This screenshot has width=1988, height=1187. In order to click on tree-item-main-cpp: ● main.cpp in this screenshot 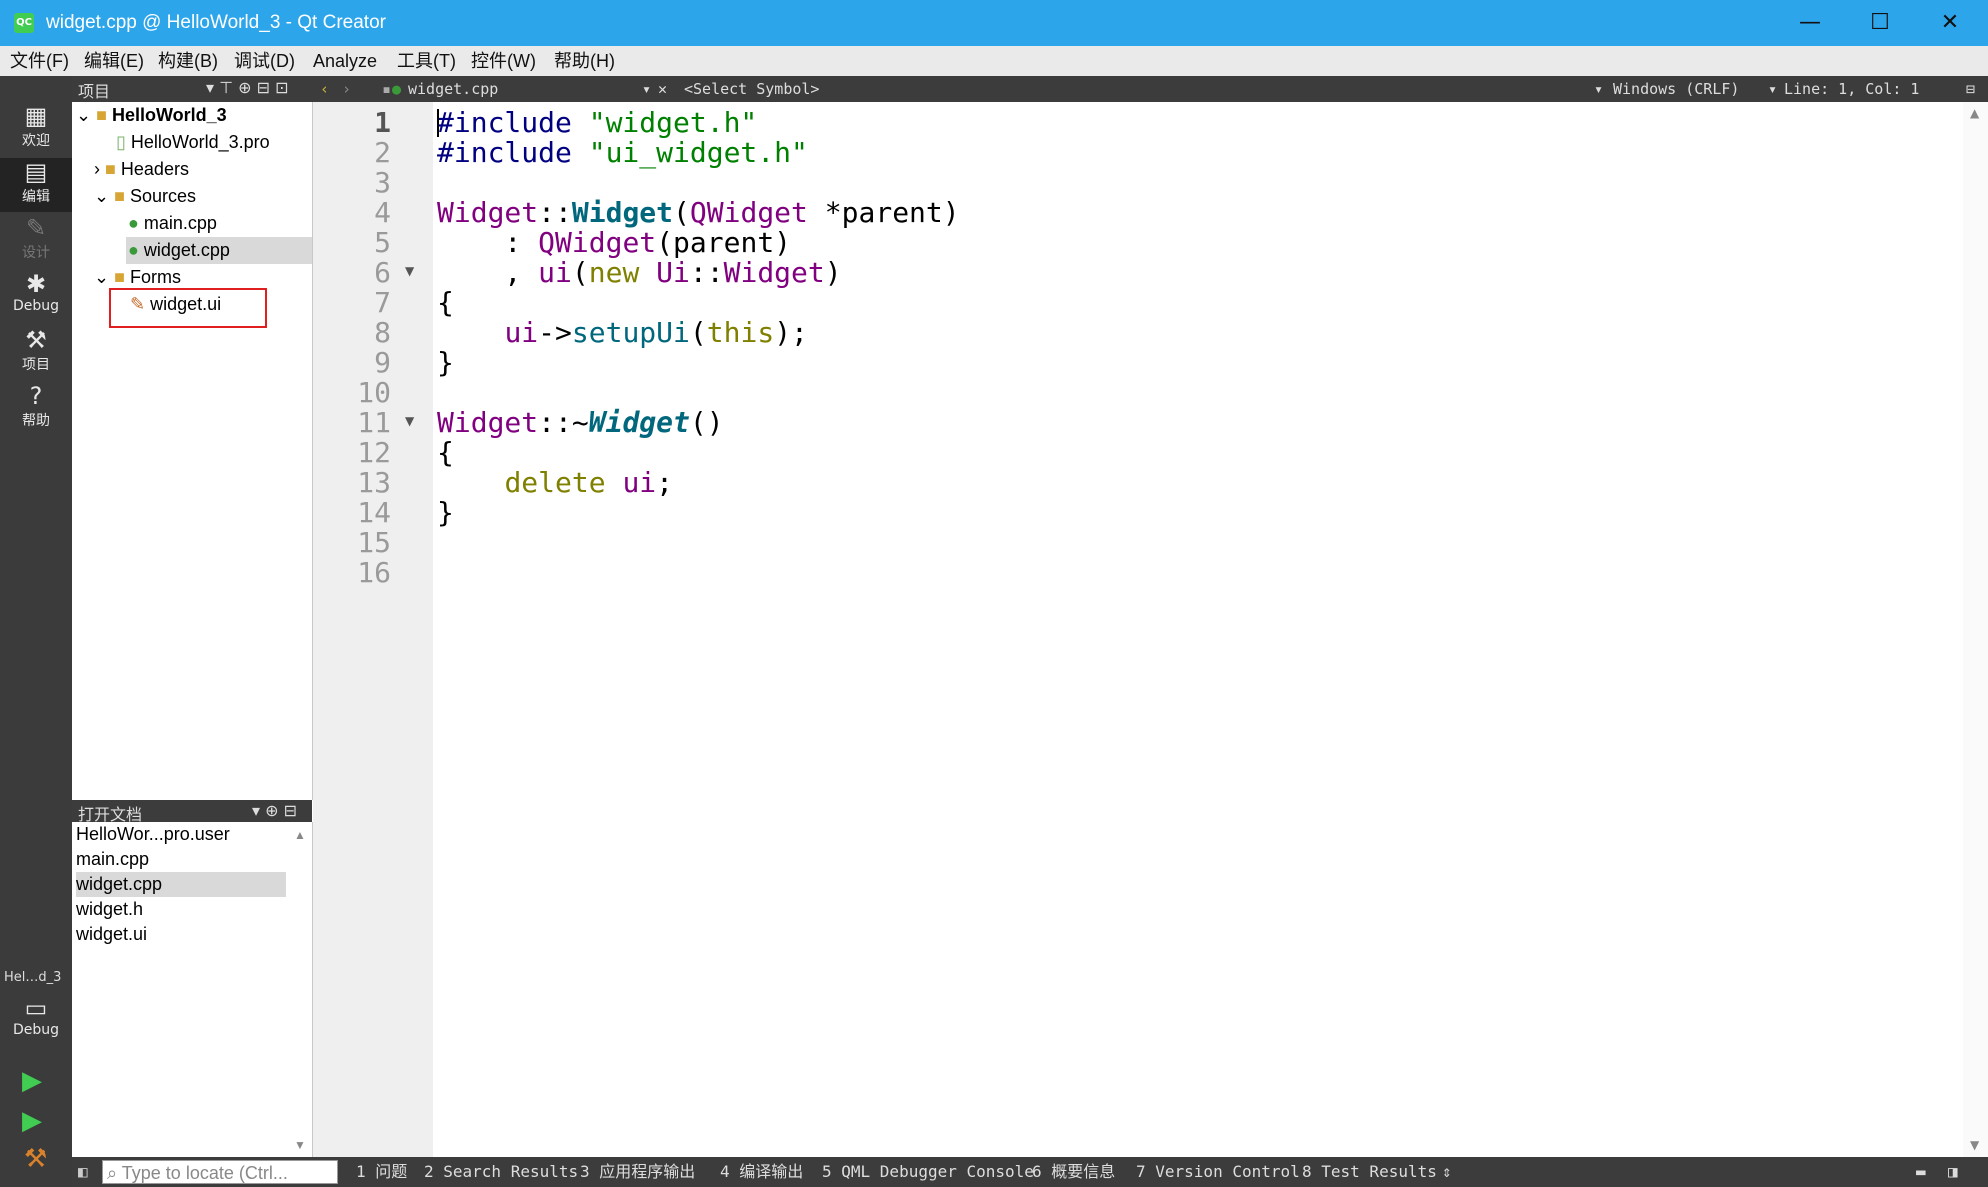, I will do `click(172, 223)`.